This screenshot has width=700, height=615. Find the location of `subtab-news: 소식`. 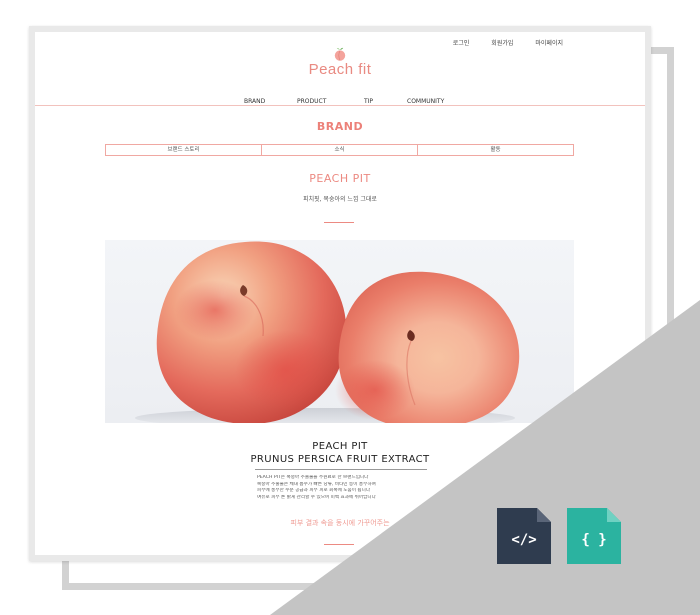

subtab-news: 소식 is located at coordinates (340, 150).